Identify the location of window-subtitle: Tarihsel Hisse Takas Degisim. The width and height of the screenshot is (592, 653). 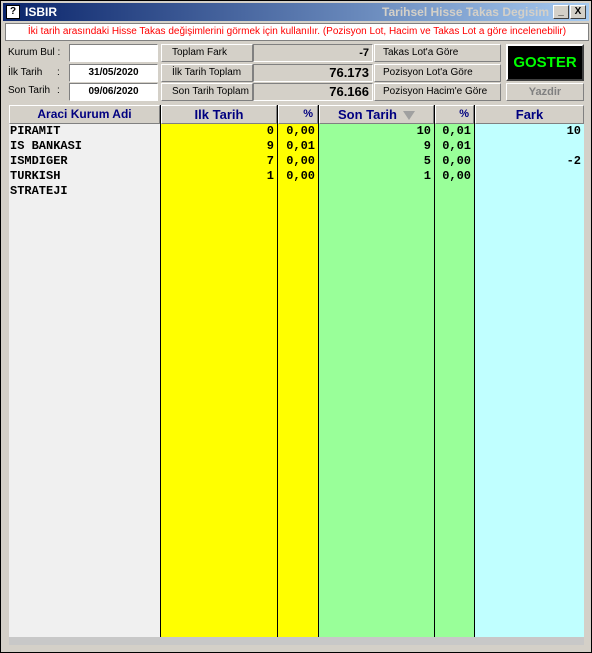
(465, 12).